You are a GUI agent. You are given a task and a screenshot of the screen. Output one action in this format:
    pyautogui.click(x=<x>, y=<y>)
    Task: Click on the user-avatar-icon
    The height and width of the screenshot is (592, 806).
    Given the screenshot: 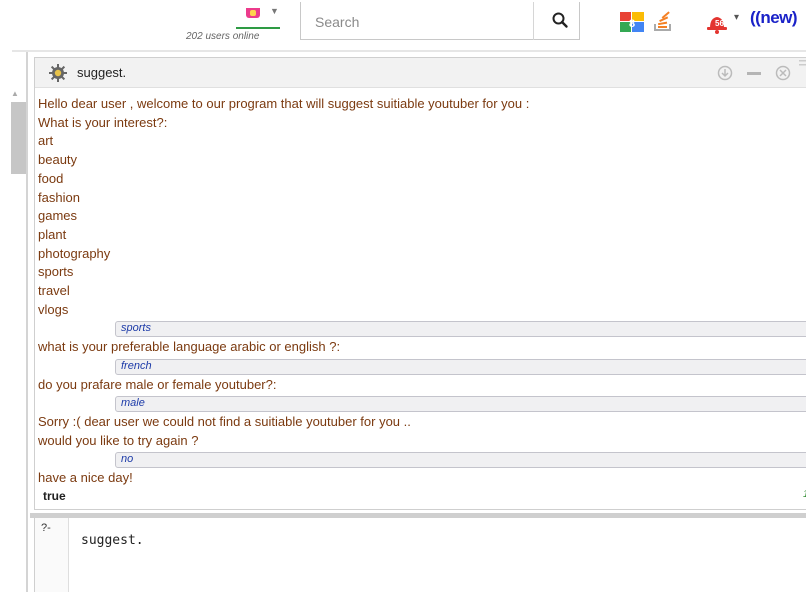 What is the action you would take?
    pyautogui.click(x=253, y=13)
    